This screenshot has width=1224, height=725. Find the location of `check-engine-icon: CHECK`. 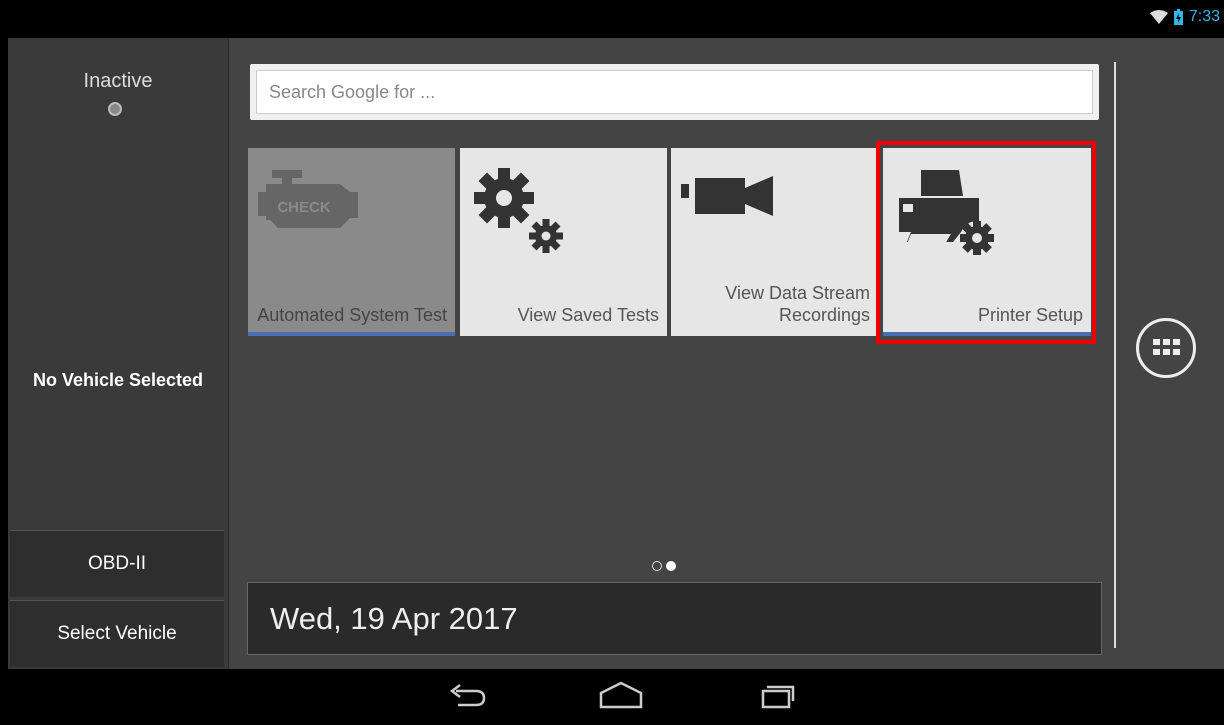

check-engine-icon: CHECK is located at coordinates (308, 199).